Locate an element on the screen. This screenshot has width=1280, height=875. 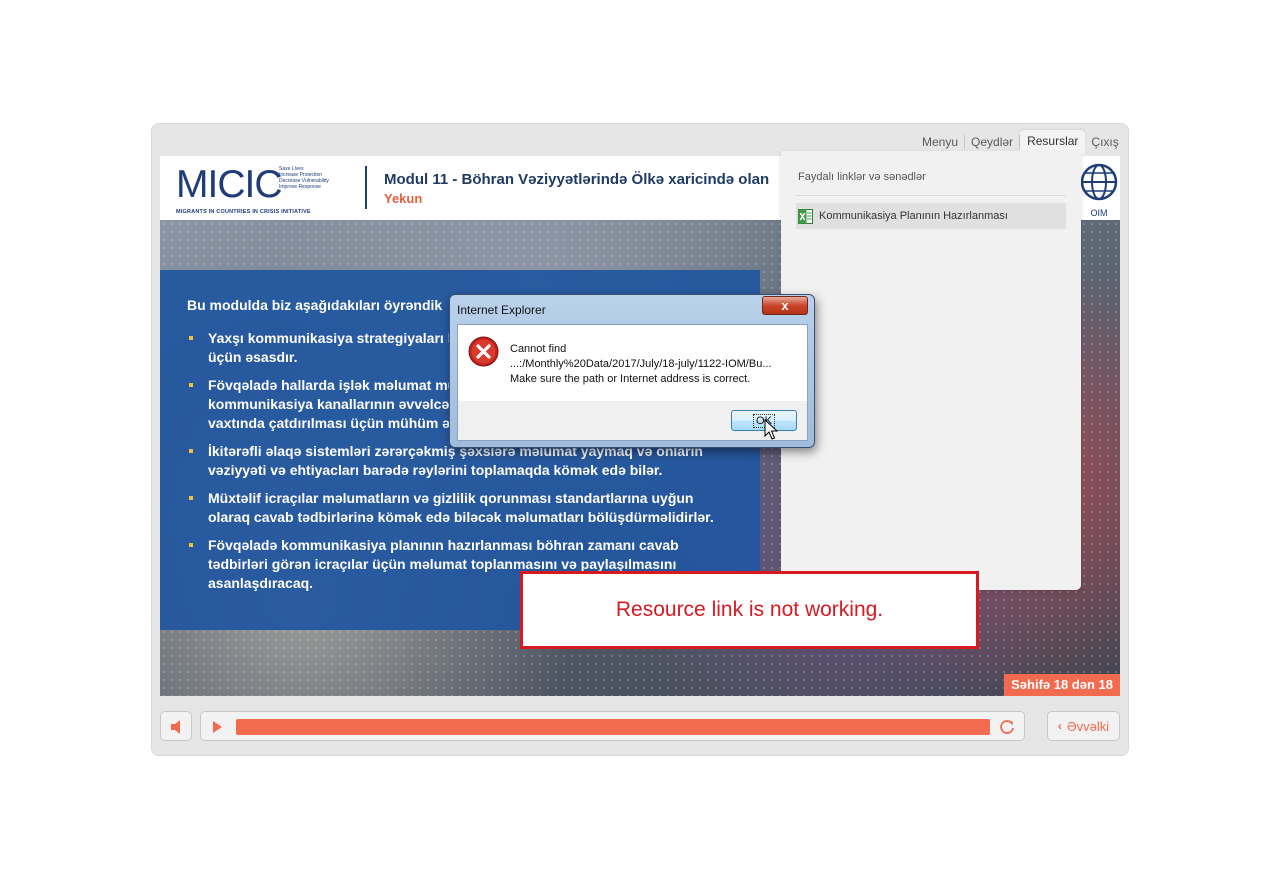
resource-label: Kommunikasiya Planının Hazırlanması is located at coordinates (913, 216).